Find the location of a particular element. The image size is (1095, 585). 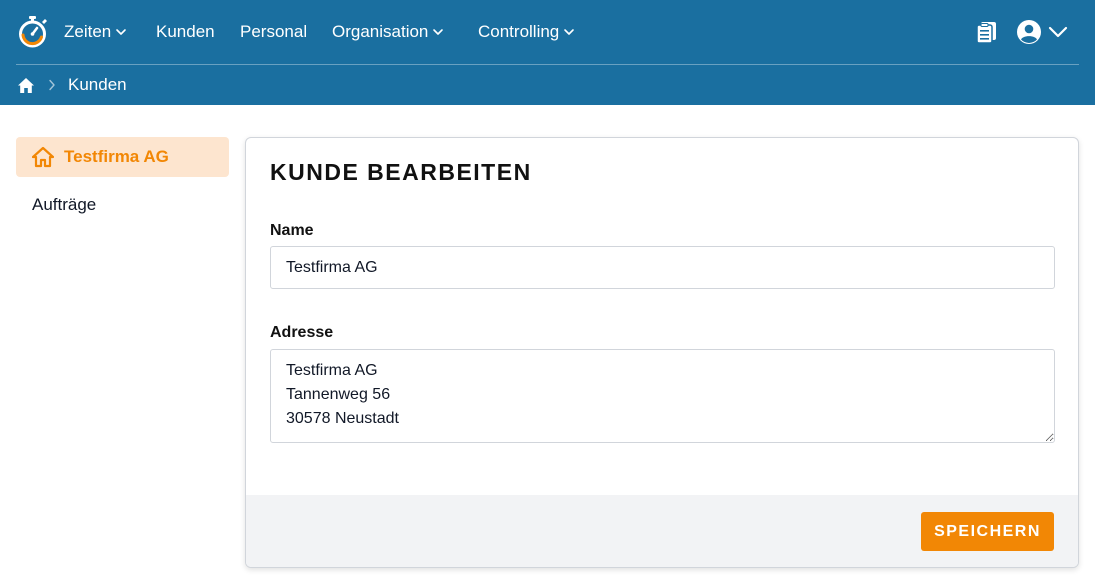

nav-zeiten: Zeiten is located at coordinates (95, 32).